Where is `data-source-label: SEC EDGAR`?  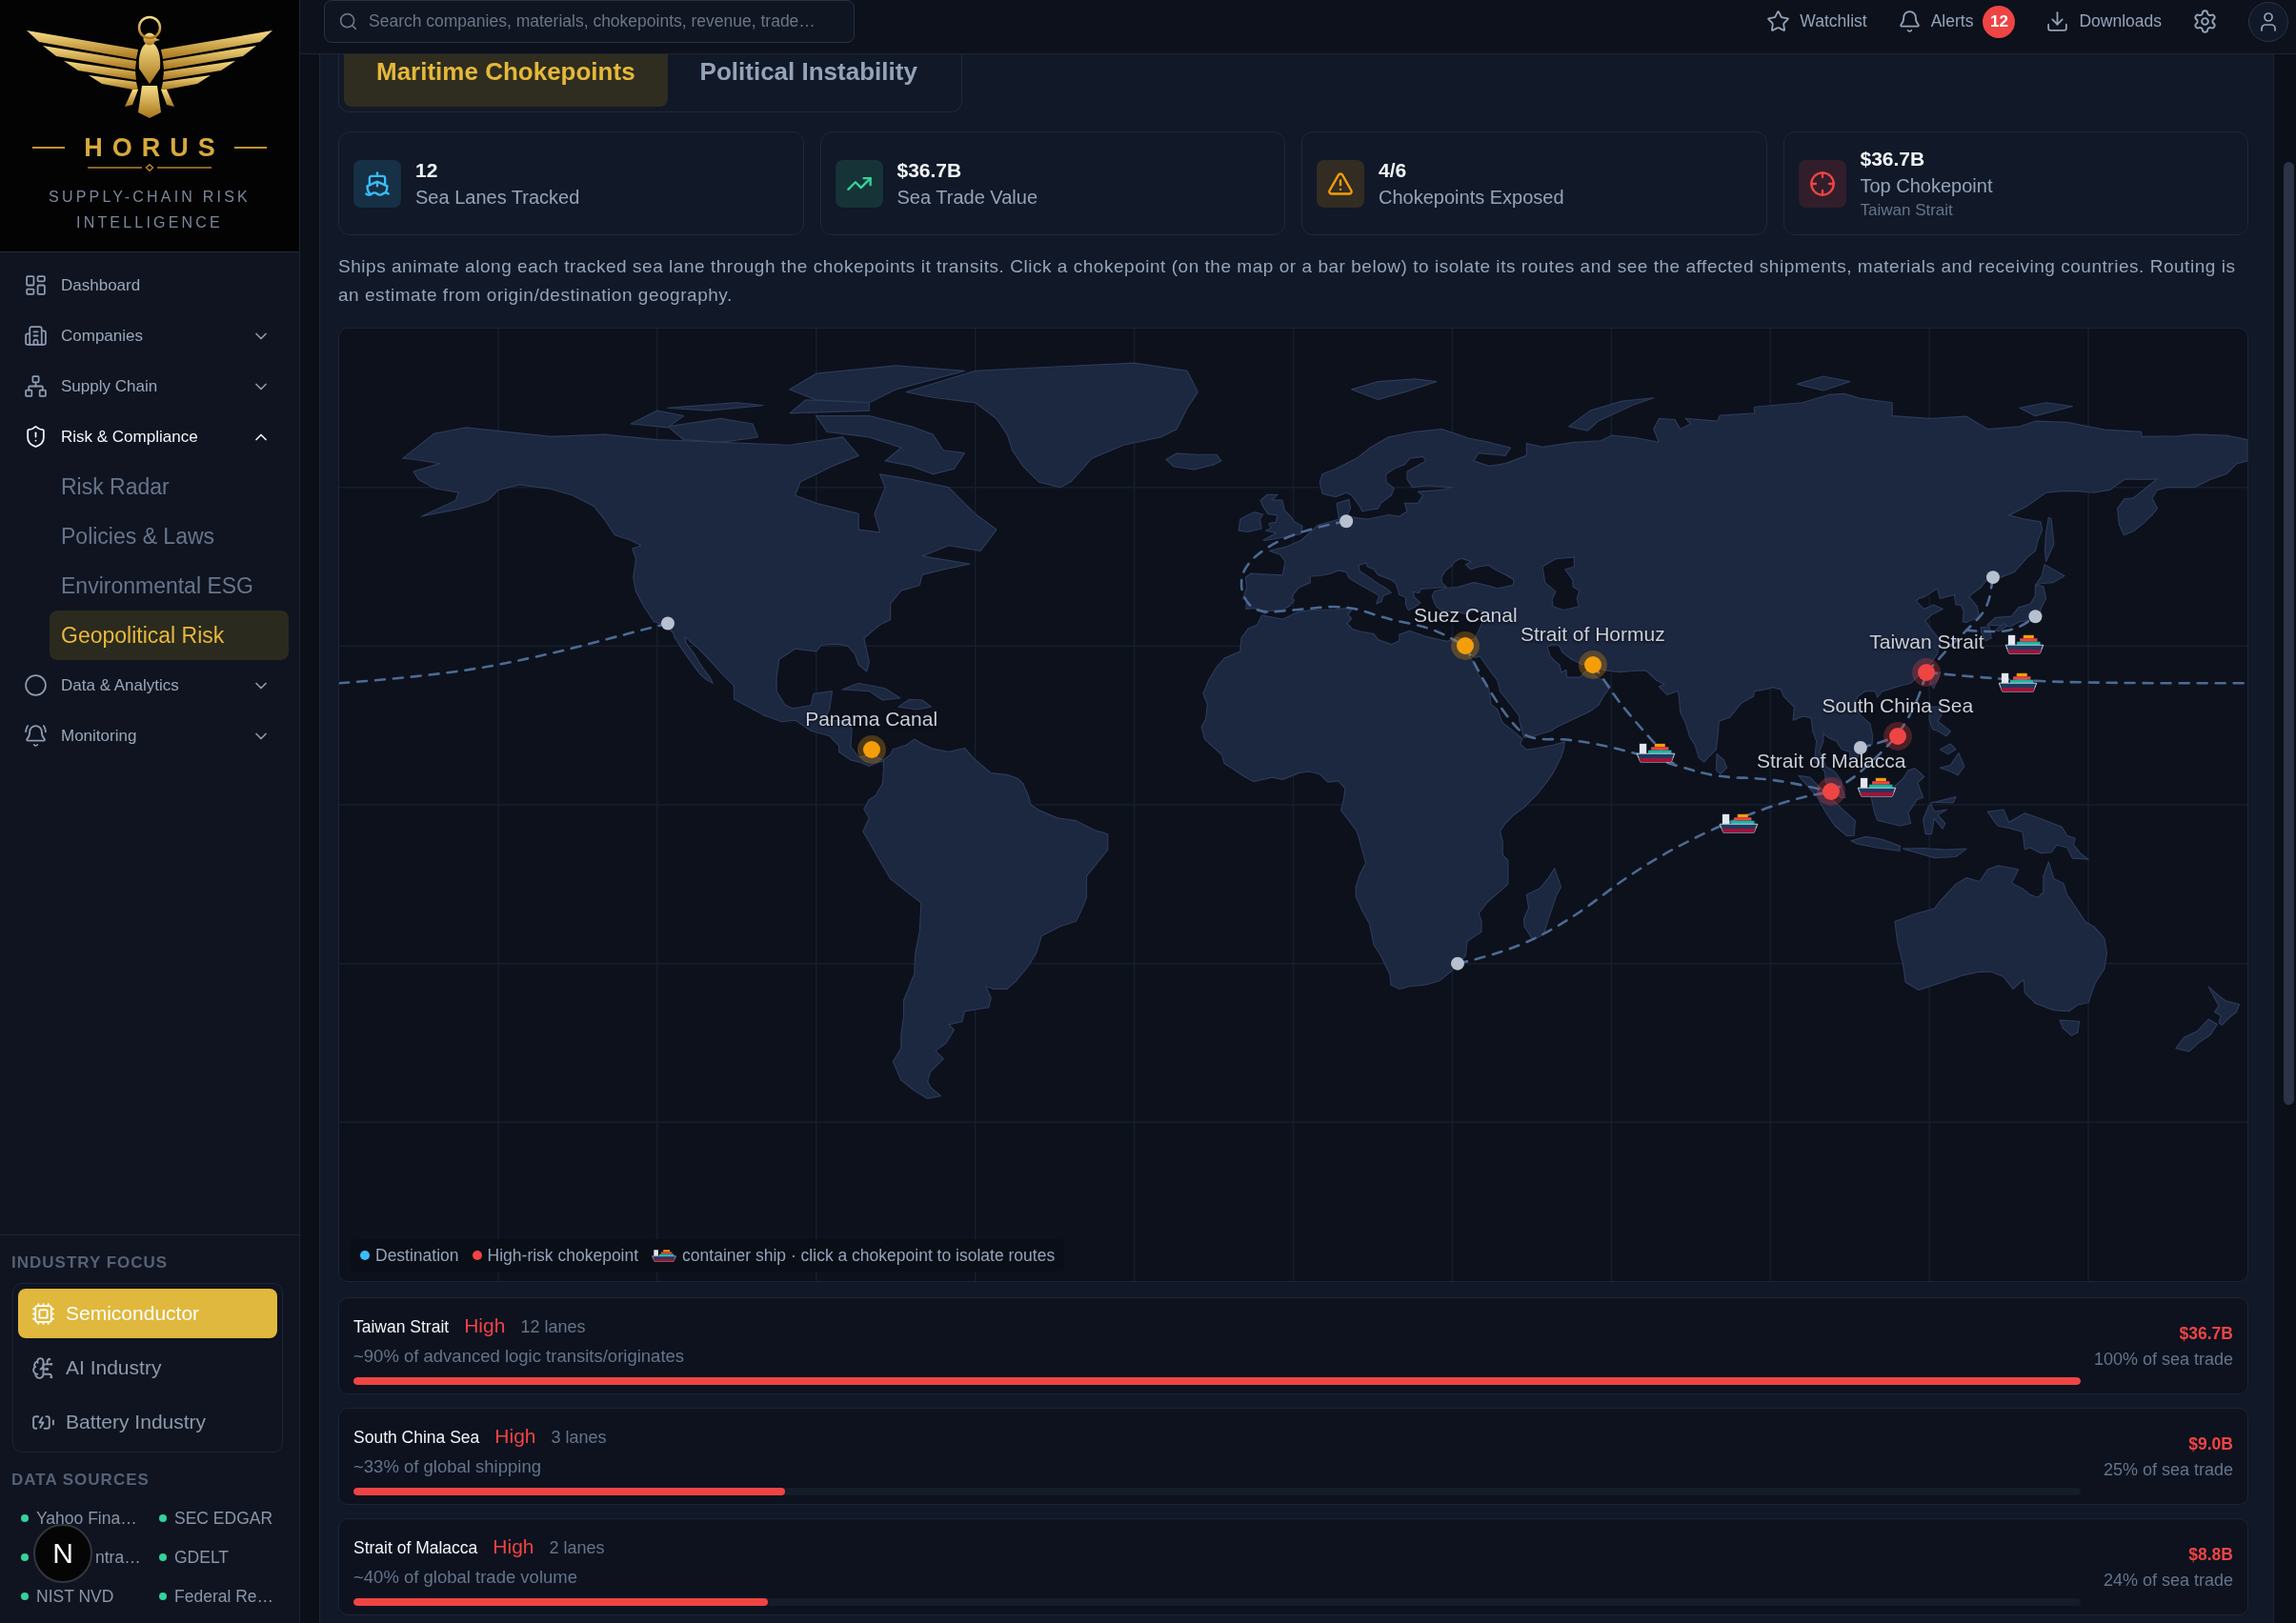 data-source-label: SEC EDGAR is located at coordinates (223, 1518).